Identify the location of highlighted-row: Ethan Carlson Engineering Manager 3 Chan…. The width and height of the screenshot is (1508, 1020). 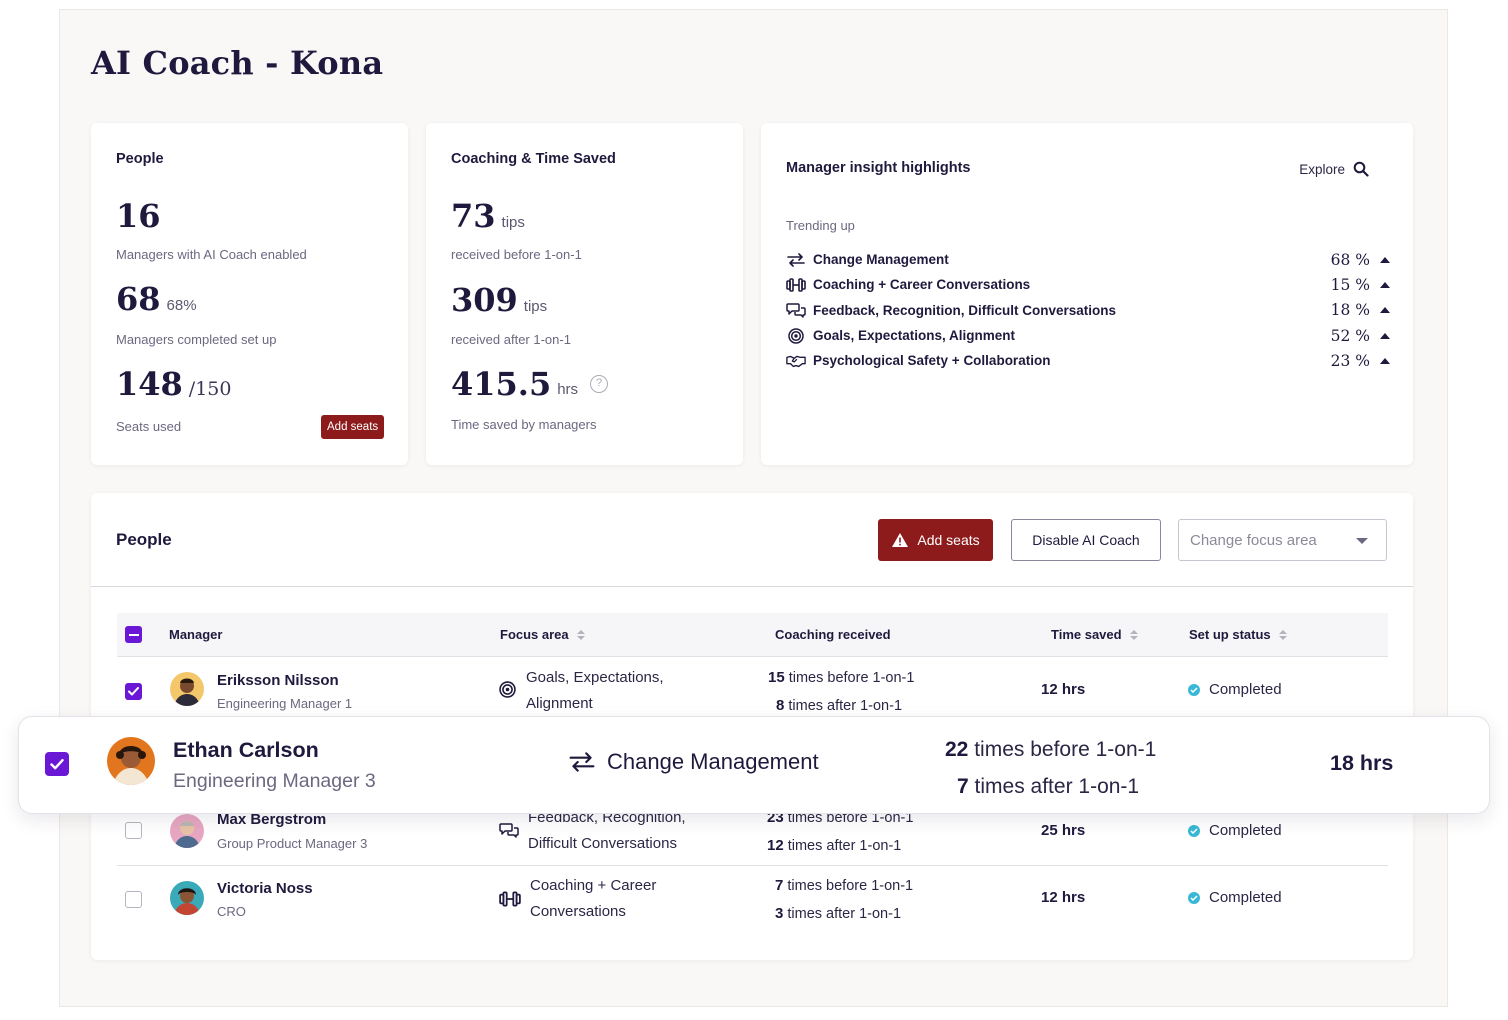
(754, 765).